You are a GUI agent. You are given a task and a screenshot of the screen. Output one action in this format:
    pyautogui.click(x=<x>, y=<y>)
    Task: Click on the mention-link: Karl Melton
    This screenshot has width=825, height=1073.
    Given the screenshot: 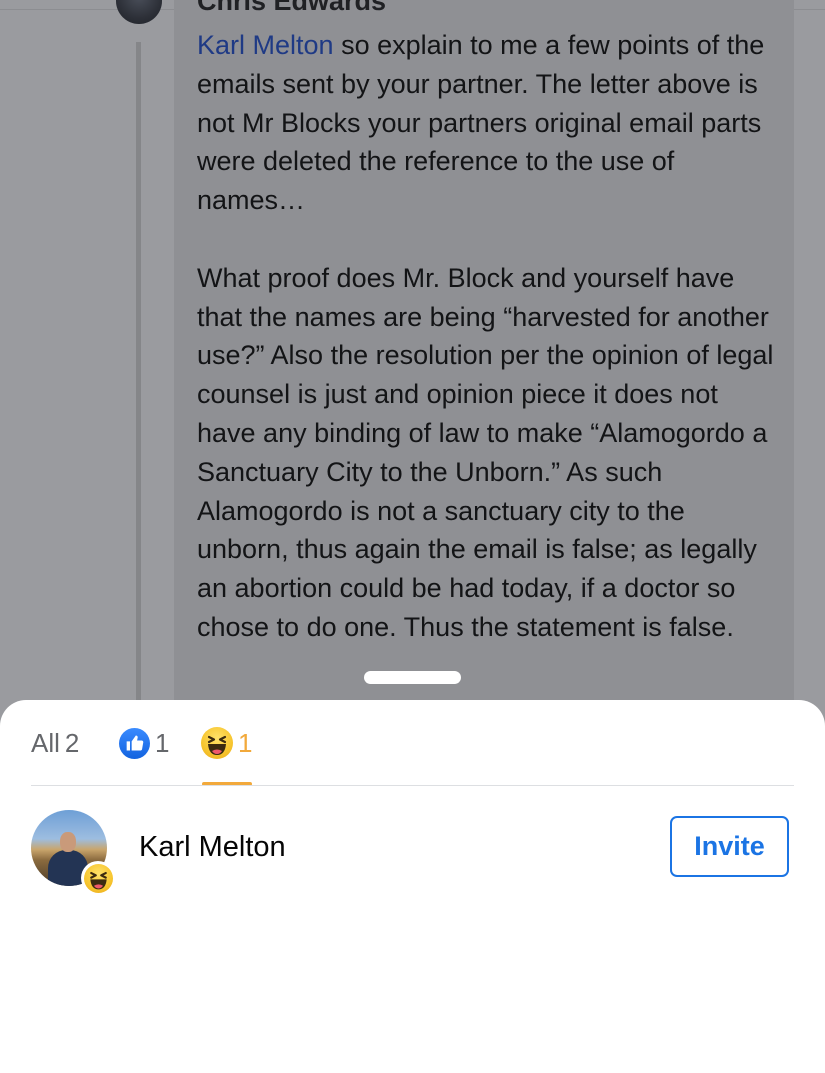 What is the action you would take?
    pyautogui.click(x=265, y=45)
    